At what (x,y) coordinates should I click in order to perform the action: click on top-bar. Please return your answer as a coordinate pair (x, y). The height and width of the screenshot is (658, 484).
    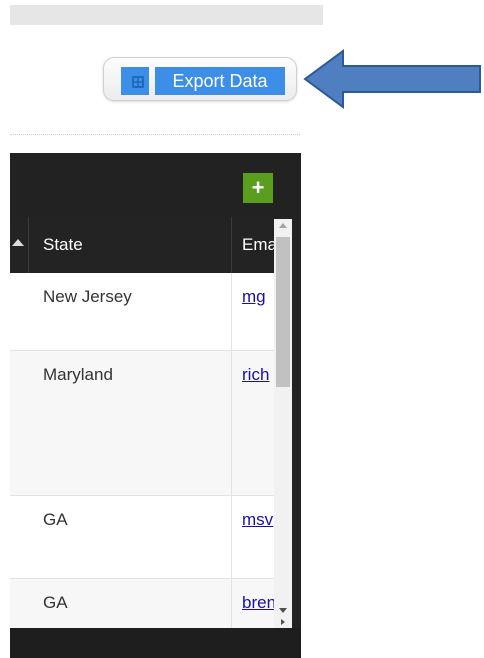
    Looking at the image, I should click on (166, 15).